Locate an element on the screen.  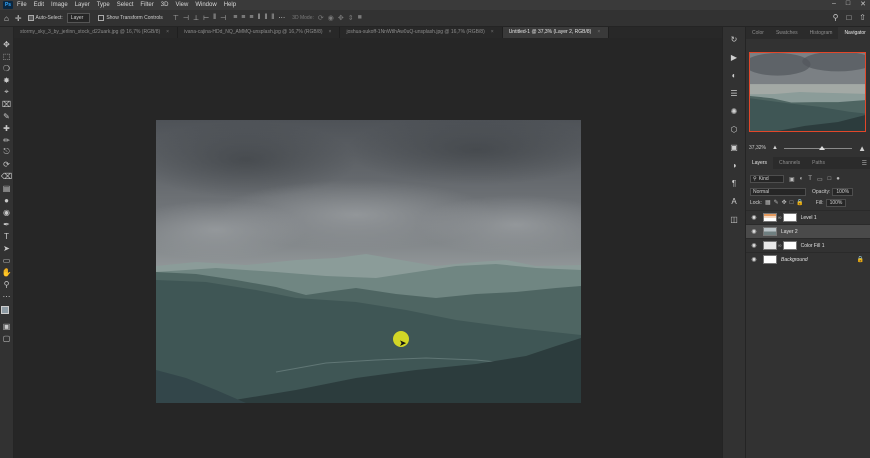
3d-slide-icon: ⇕ is located at coordinates (351, 18).